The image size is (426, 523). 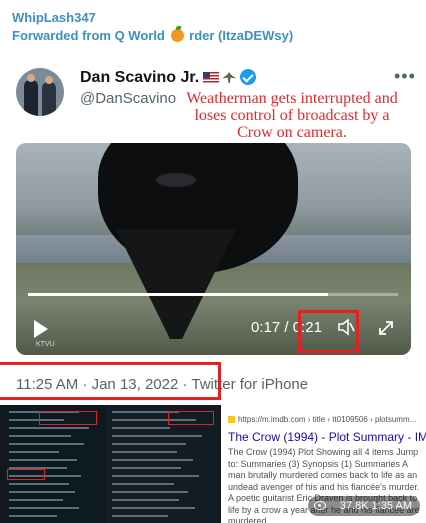 I want to click on eye-icon, so click(x=320, y=505).